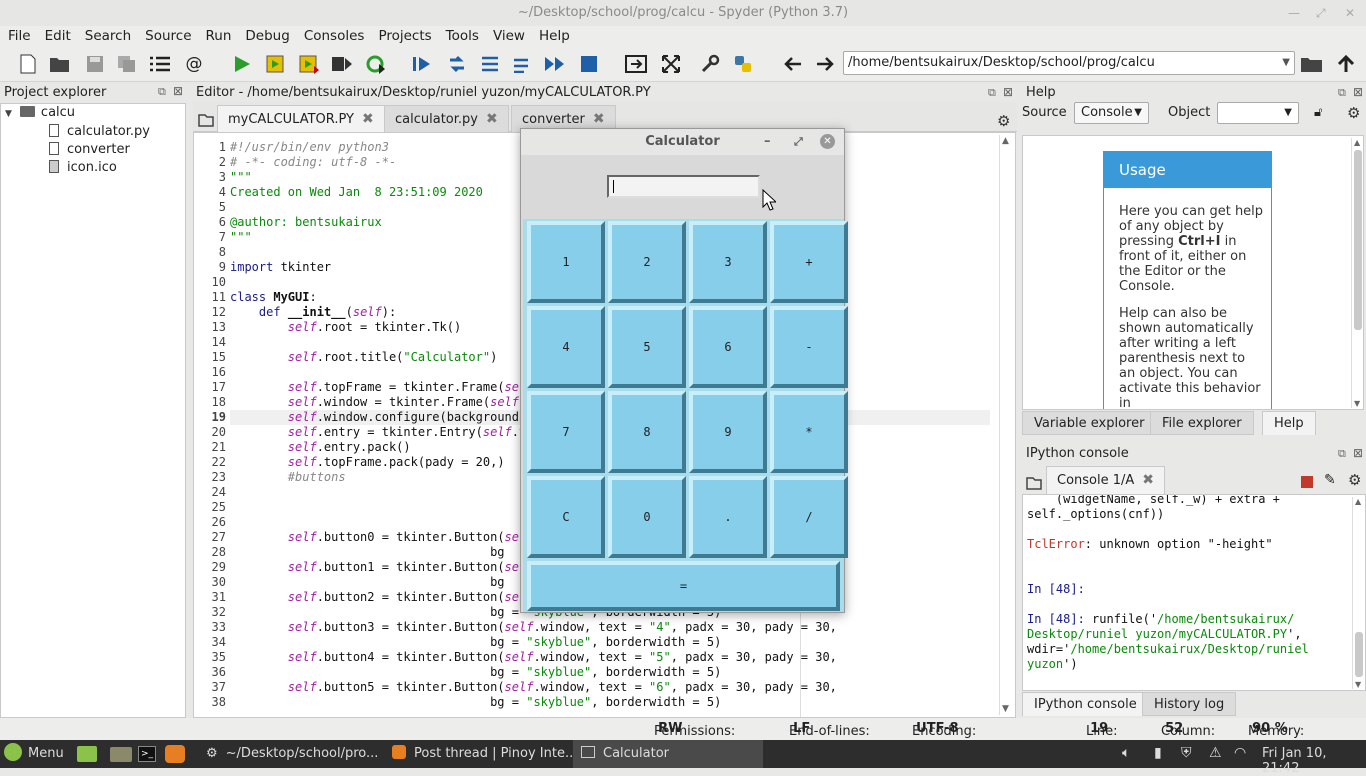  What do you see at coordinates (555, 64) in the screenshot?
I see `continue-icon` at bounding box center [555, 64].